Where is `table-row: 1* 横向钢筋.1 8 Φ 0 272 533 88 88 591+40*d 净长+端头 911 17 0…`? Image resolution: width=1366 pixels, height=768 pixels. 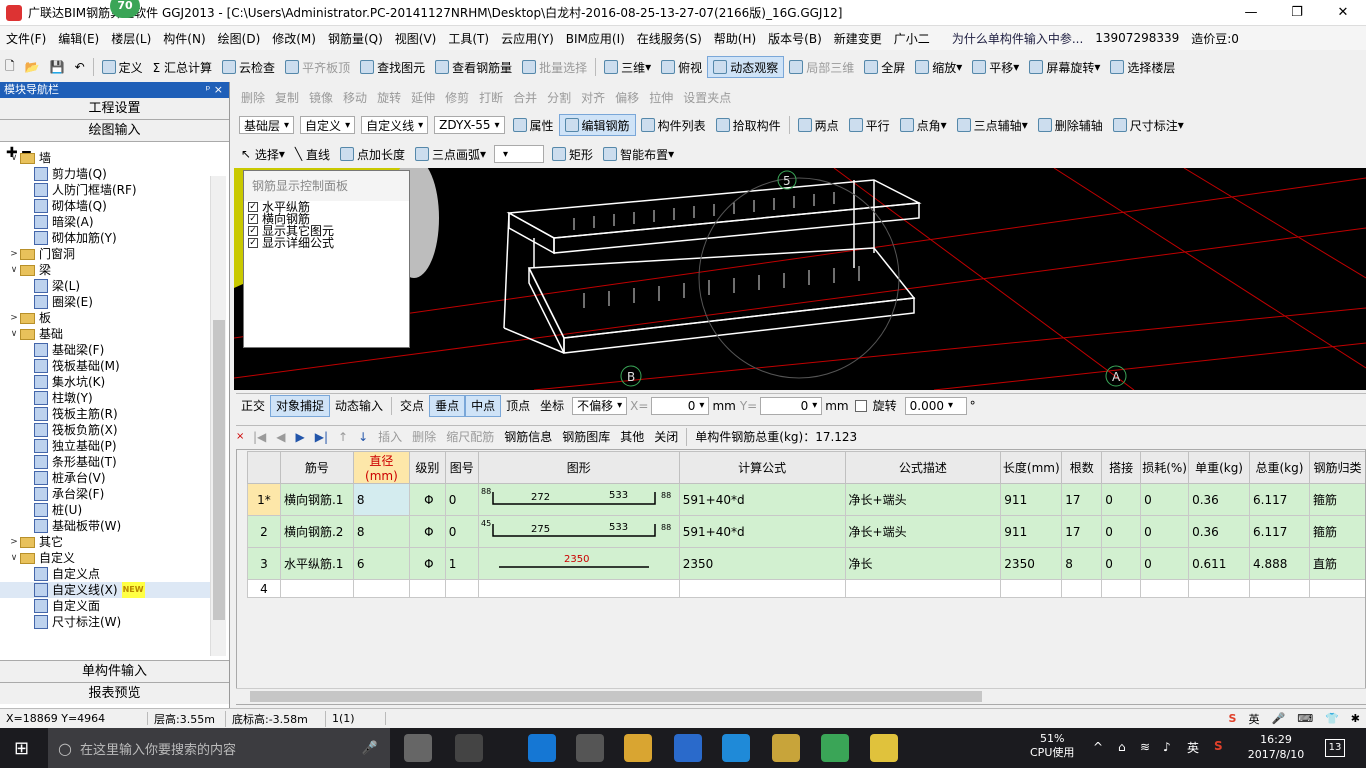 table-row: 1* 横向钢筋.1 8 Φ 0 272 533 88 88 591+40*d 净长+端头 911 17 0… is located at coordinates (806, 499).